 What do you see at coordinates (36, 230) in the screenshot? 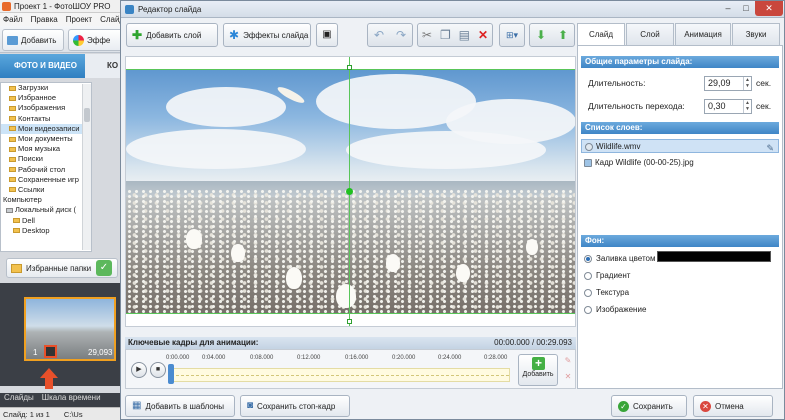
I see `tree-item-label: Desktop` at bounding box center [36, 230].